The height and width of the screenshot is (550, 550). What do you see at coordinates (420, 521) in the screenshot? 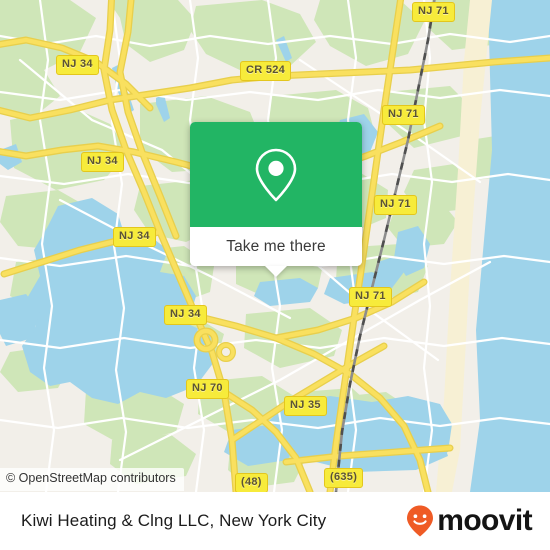
I see `moovit-smiley-pin-icon` at bounding box center [420, 521].